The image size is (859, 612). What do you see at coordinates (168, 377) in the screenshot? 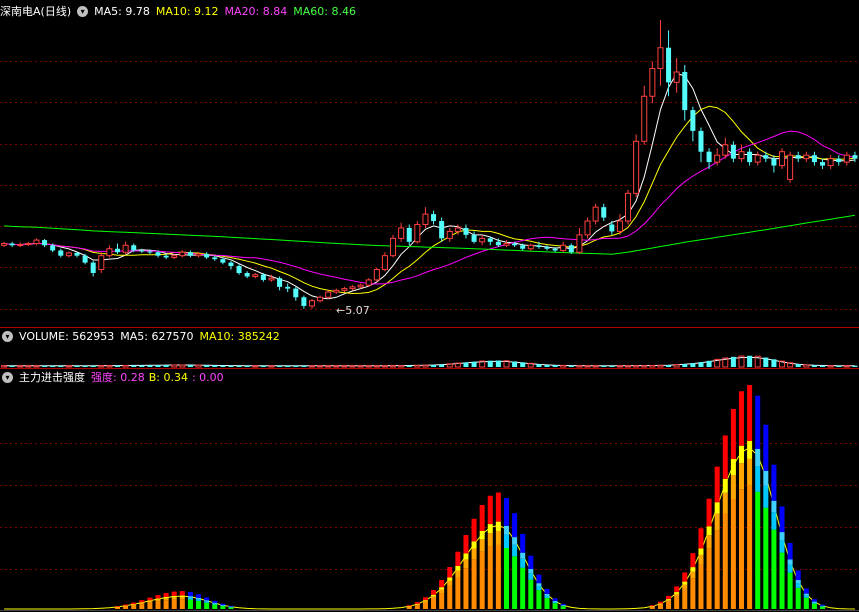
I see `b-label: B: 0.34` at bounding box center [168, 377].